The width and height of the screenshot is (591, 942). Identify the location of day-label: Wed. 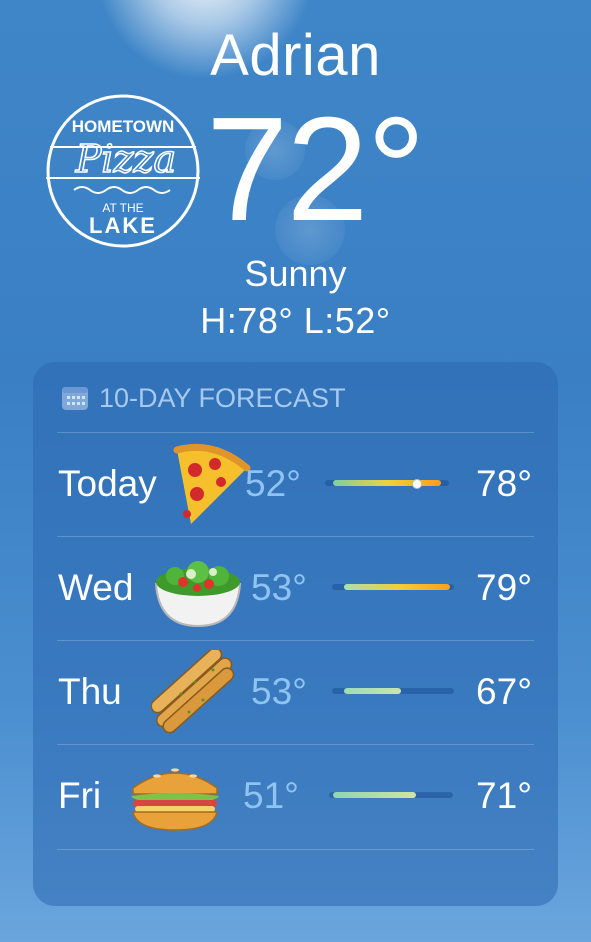
(96, 587).